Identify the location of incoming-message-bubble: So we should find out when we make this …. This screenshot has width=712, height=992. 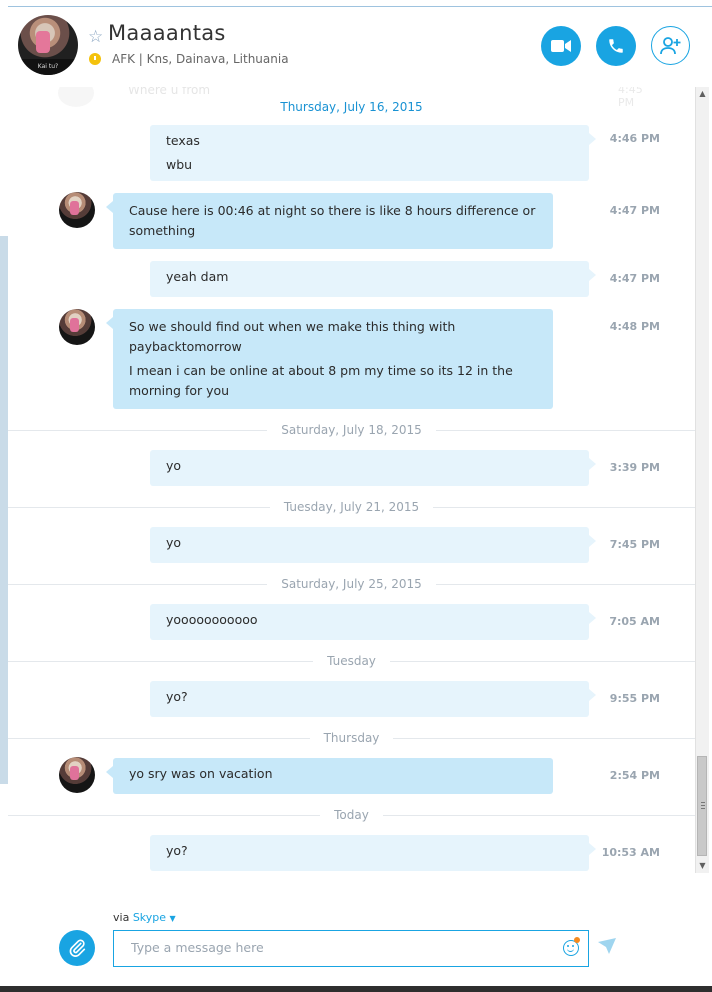
(329, 359).